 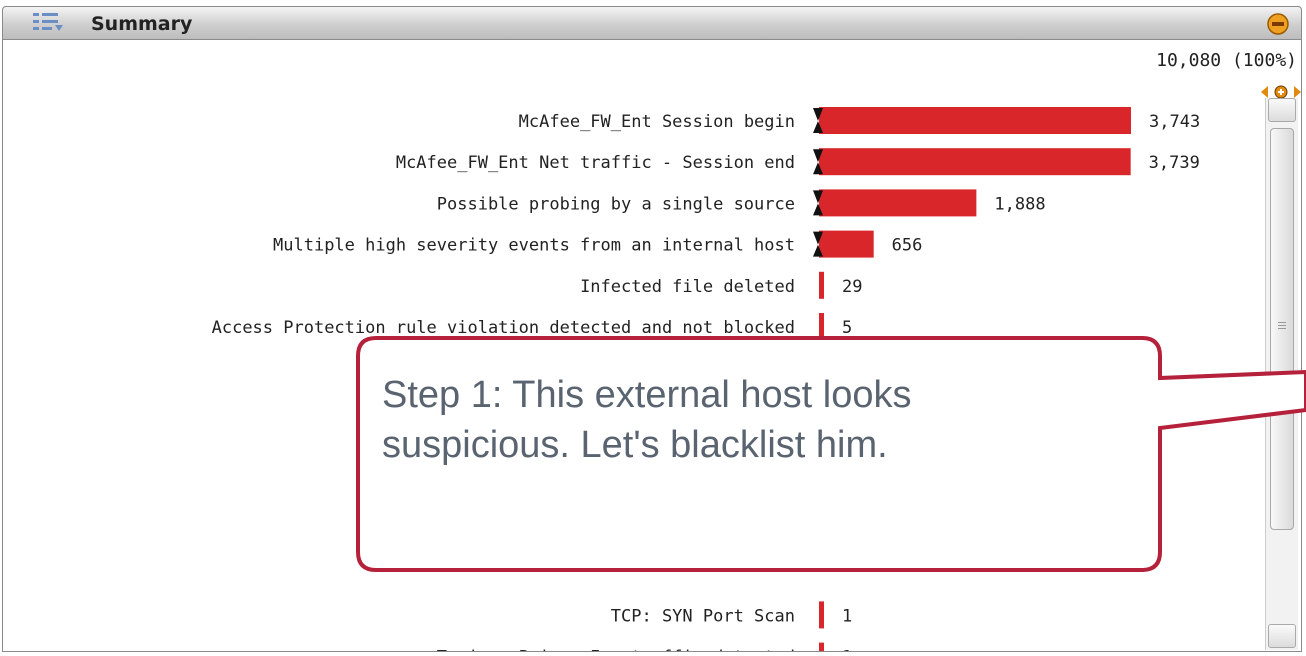 I want to click on row-value: 1,888, so click(x=1019, y=204).